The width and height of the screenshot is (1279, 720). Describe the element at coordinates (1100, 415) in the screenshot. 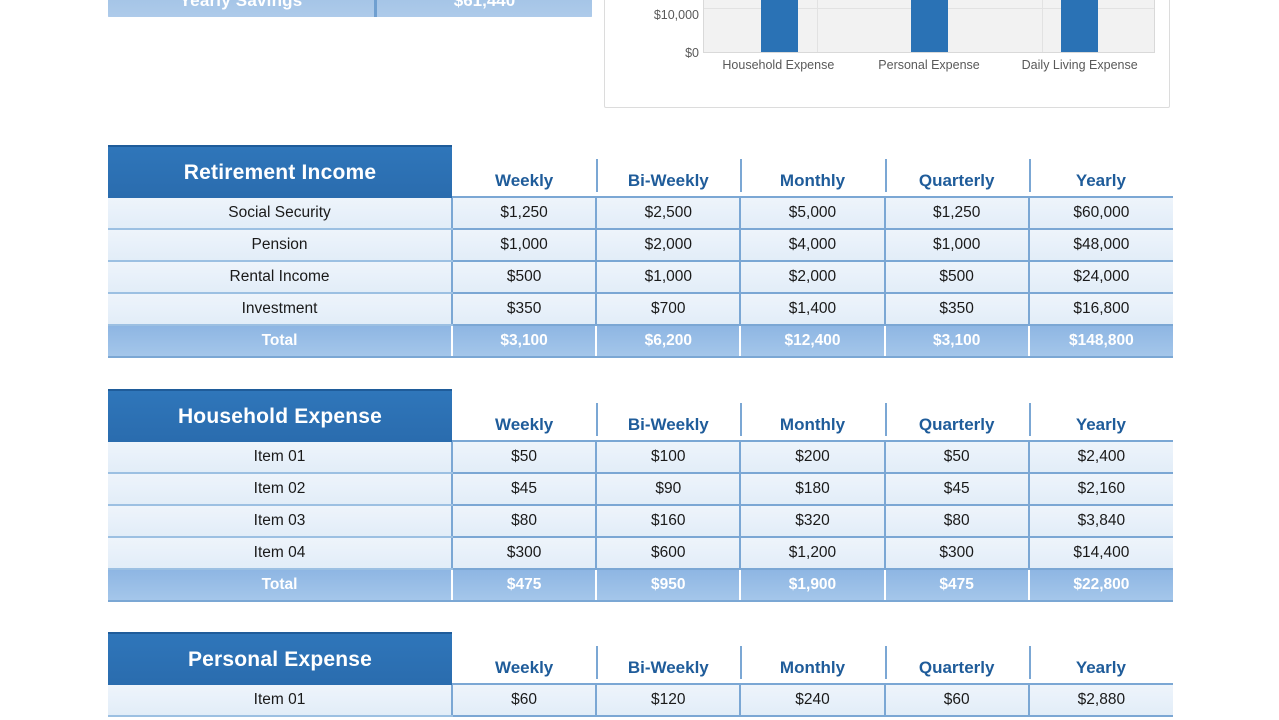

I see `column-header-yearly: Yearly` at that location.